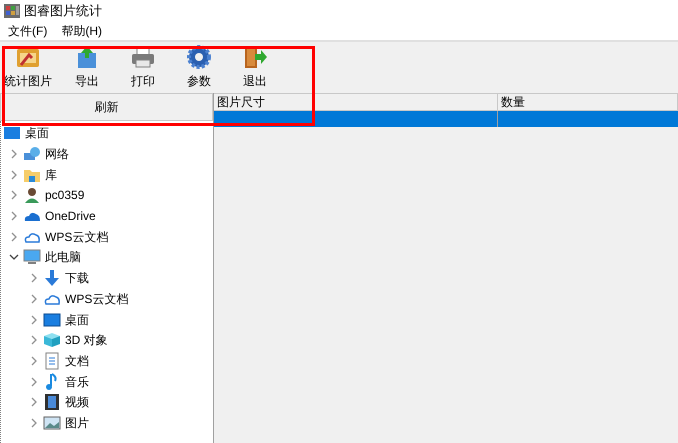 The height and width of the screenshot is (443, 678). I want to click on toolbar-button: 导出, so click(87, 67).